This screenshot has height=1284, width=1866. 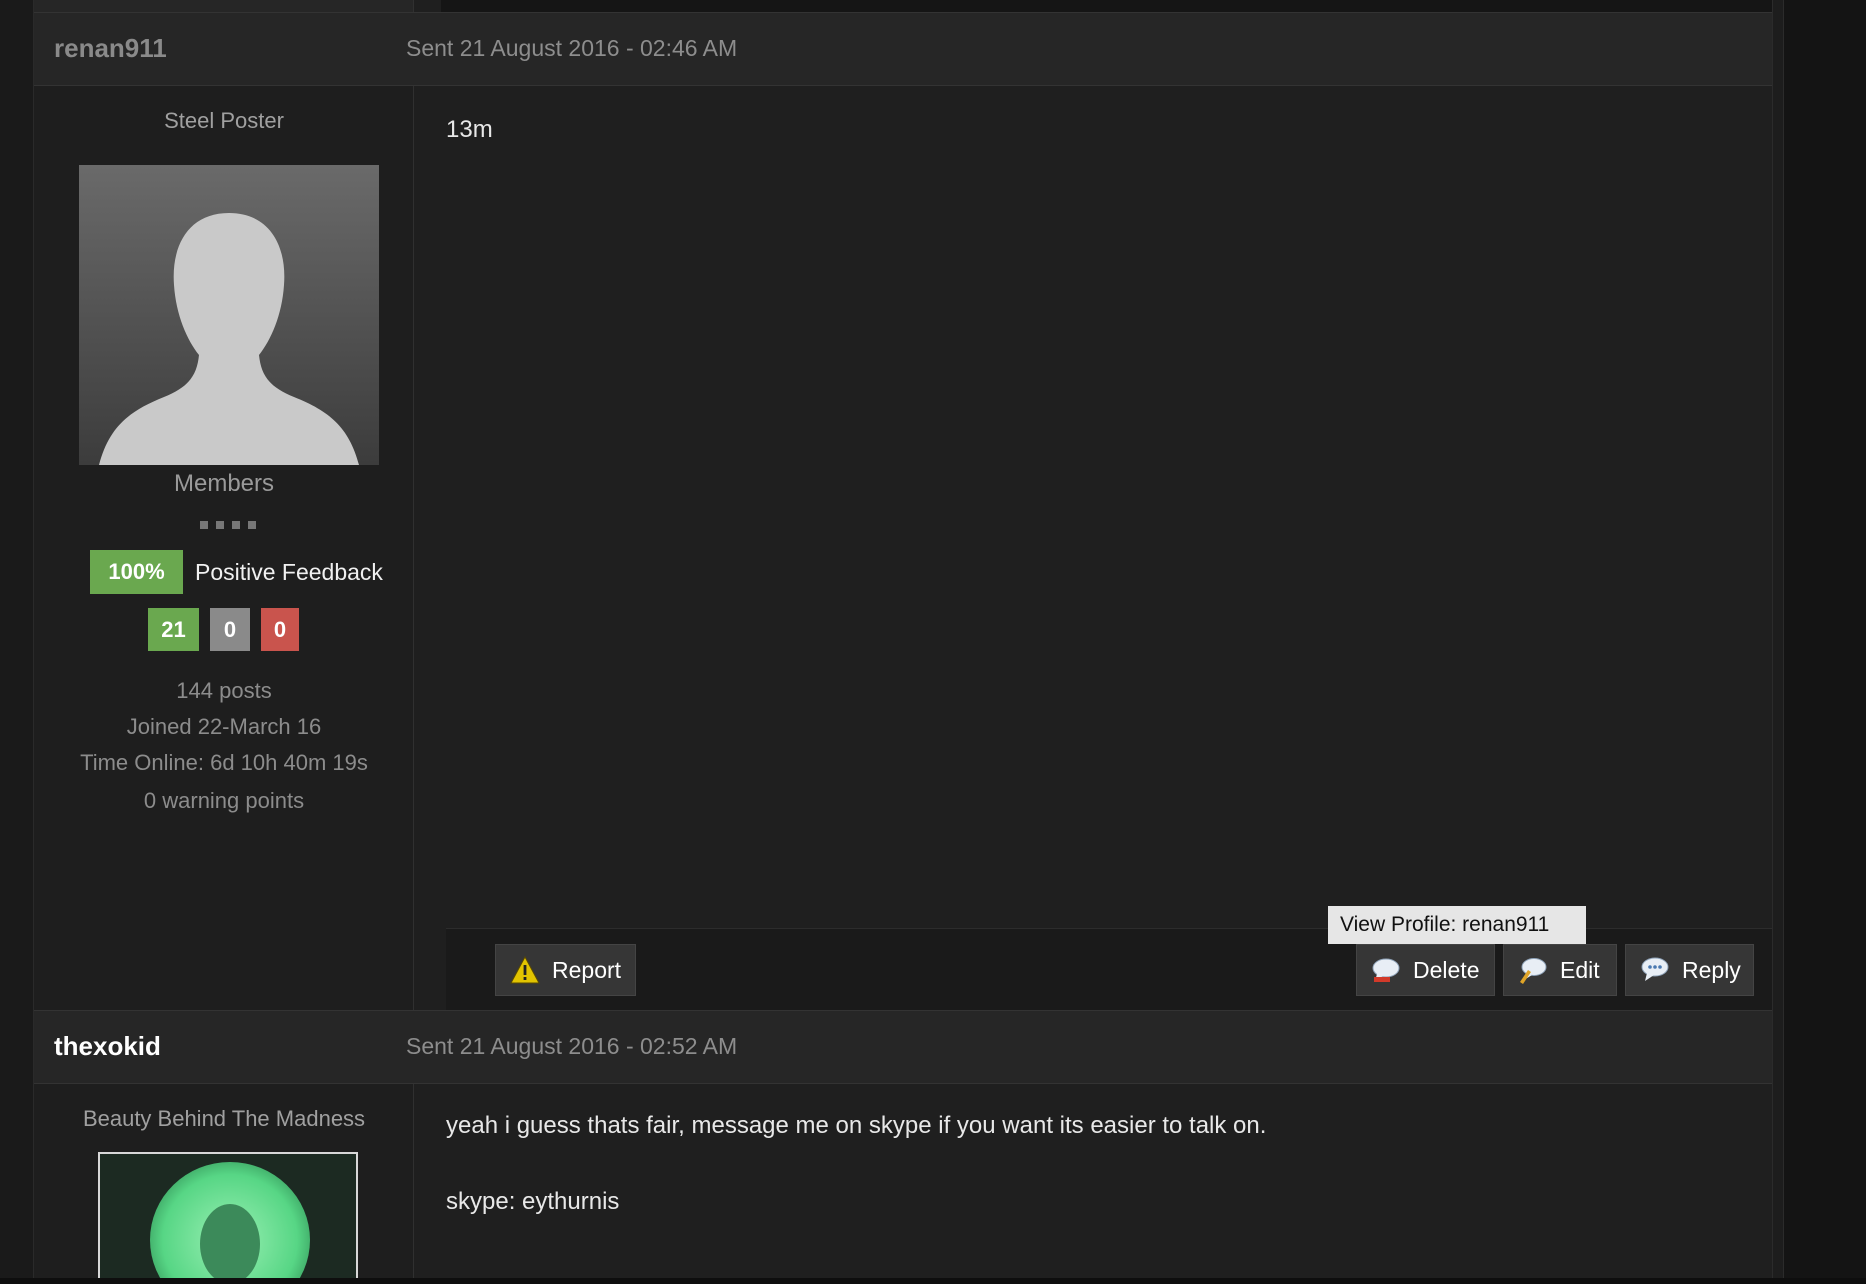 What do you see at coordinates (107, 1046) in the screenshot?
I see `author-name-link: thexokid` at bounding box center [107, 1046].